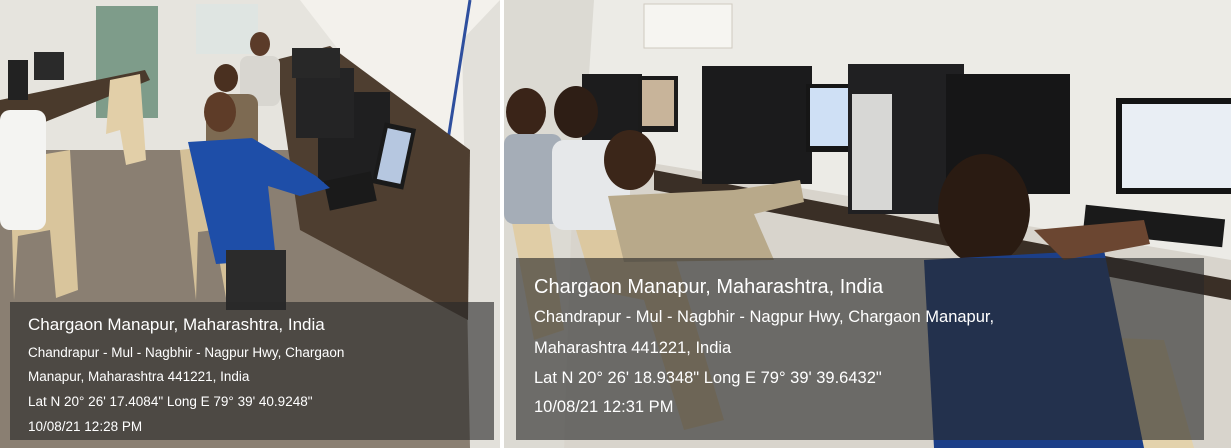  Describe the element at coordinates (227, 29) in the screenshot. I see `window` at that location.